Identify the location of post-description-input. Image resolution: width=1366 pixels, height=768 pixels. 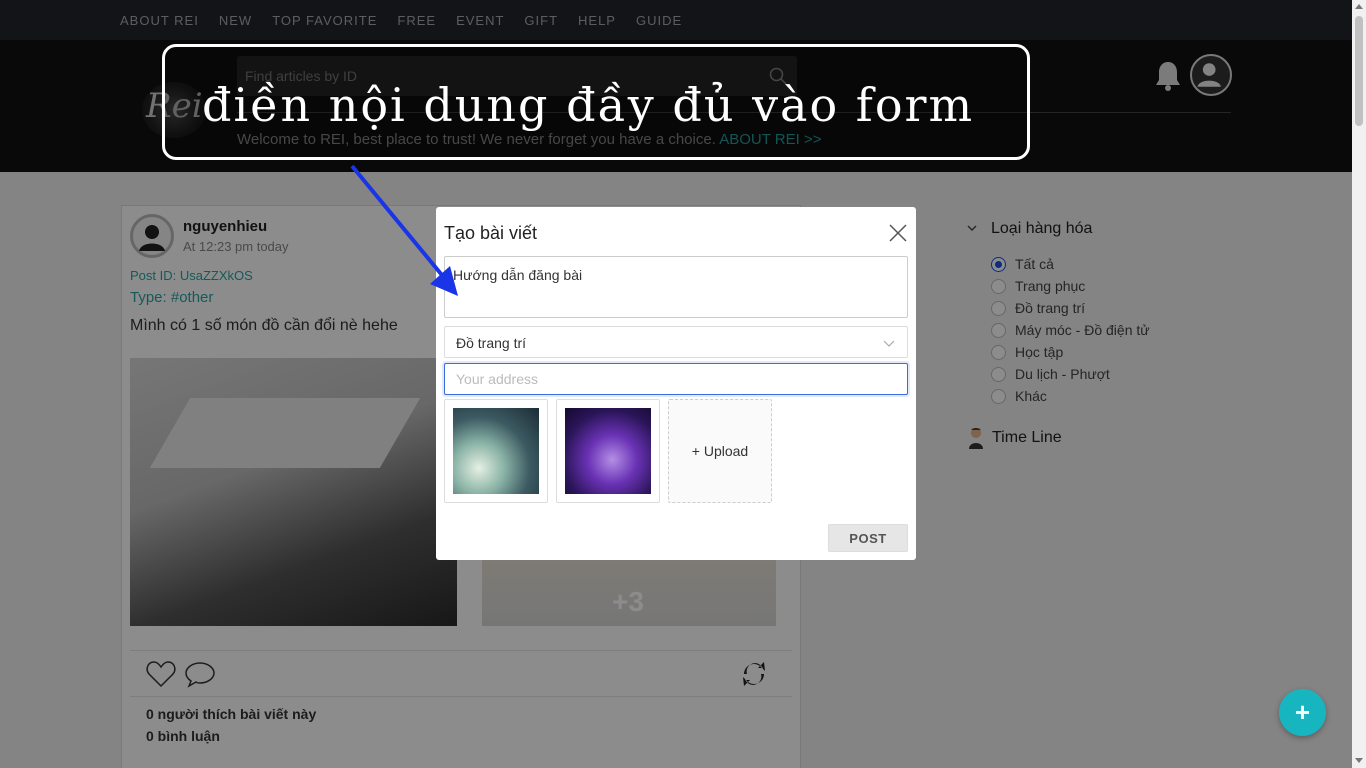
(676, 287).